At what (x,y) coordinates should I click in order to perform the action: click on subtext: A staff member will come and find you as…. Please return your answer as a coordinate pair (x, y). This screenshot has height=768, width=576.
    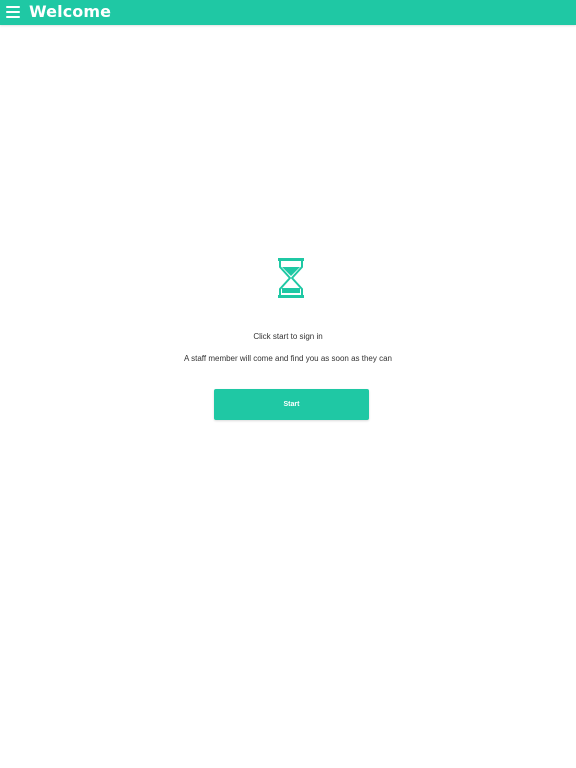
    Looking at the image, I should click on (288, 358).